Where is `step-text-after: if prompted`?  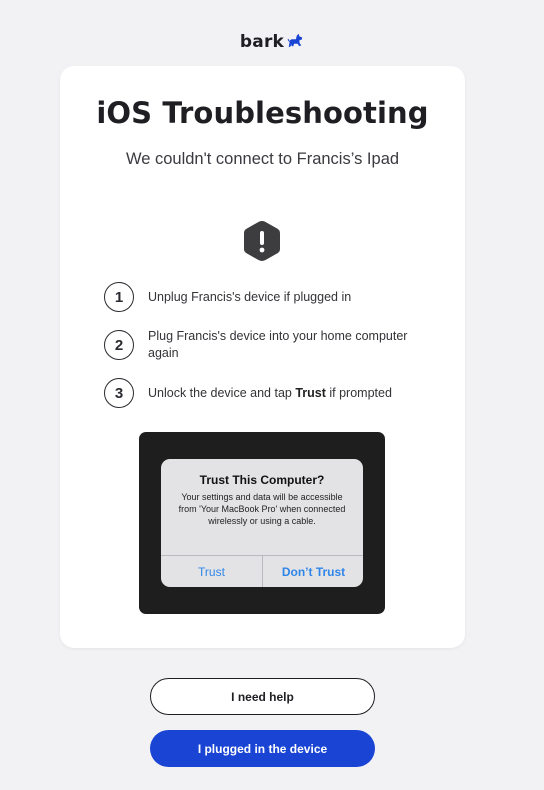 step-text-after: if prompted is located at coordinates (358, 392).